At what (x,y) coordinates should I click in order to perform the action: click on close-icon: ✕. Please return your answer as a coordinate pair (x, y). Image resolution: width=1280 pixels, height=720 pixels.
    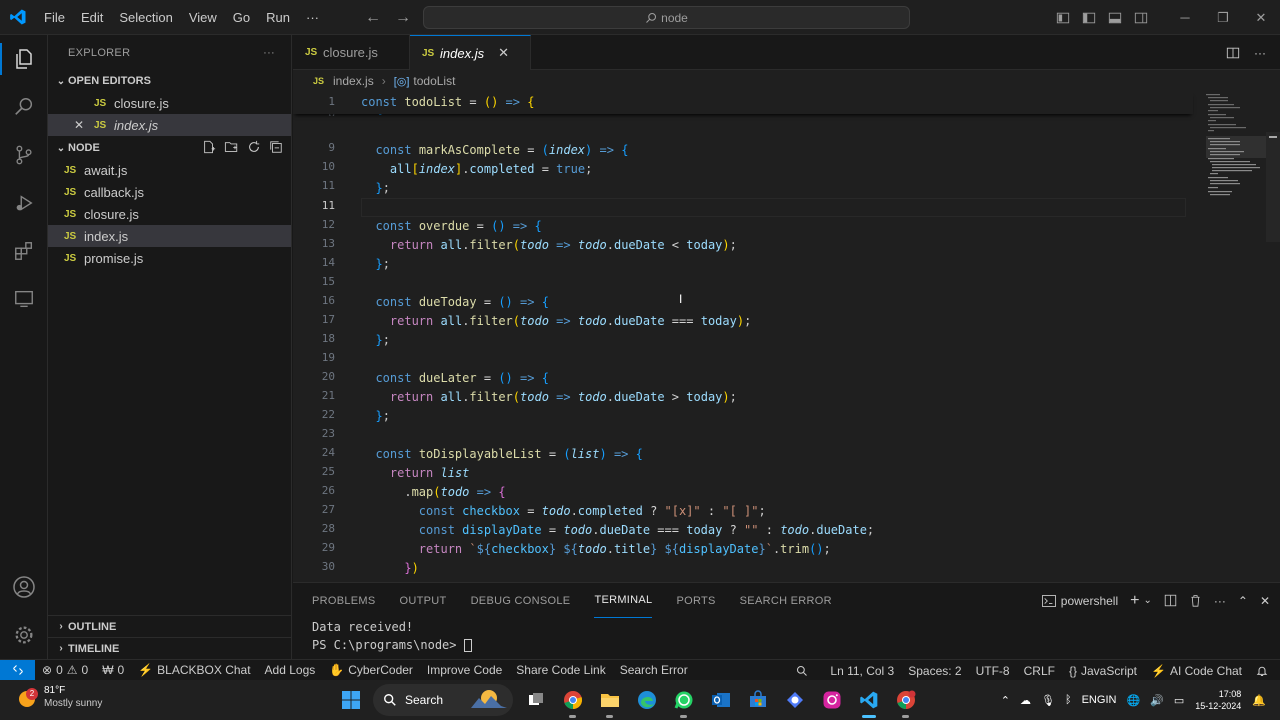
    Looking at the image, I should click on (1261, 17).